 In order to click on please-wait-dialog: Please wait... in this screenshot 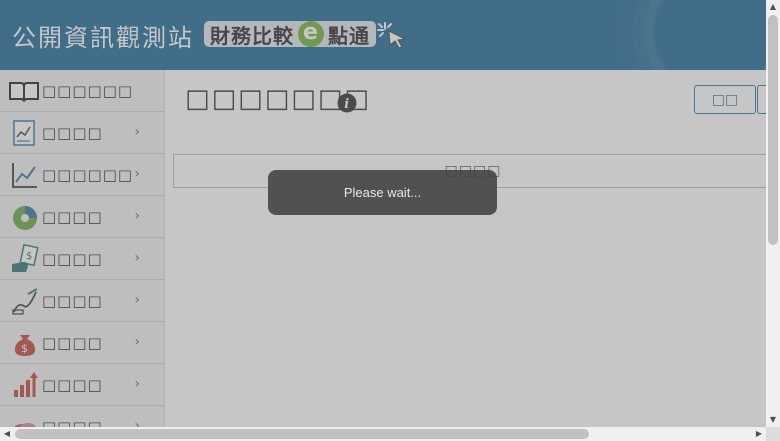, I will do `click(382, 192)`.